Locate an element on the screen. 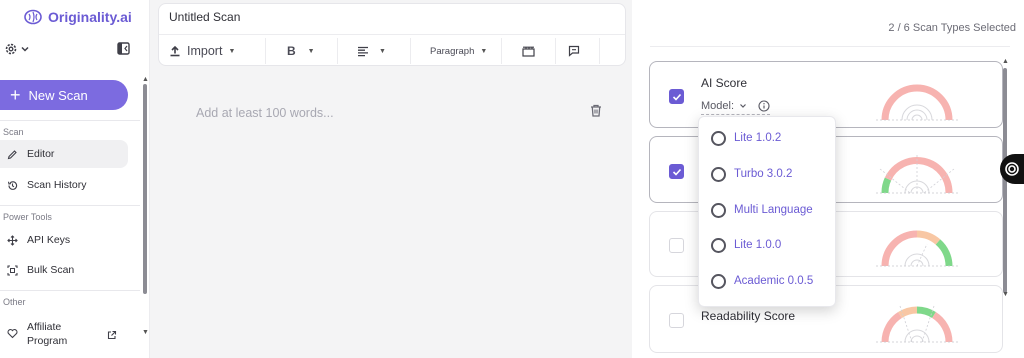 This screenshot has height=358, width=1024. sidebar-item-api-keys: API Keys is located at coordinates (64, 240).